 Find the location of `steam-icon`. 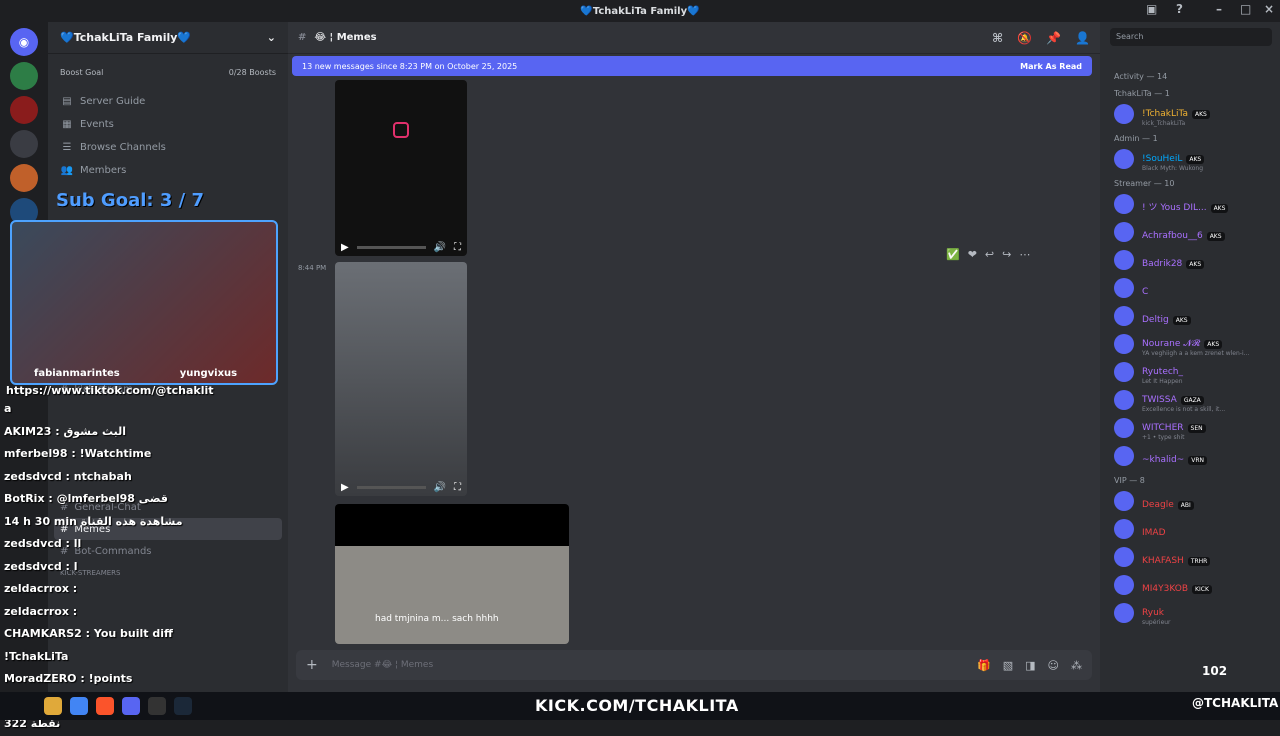

steam-icon is located at coordinates (183, 706).